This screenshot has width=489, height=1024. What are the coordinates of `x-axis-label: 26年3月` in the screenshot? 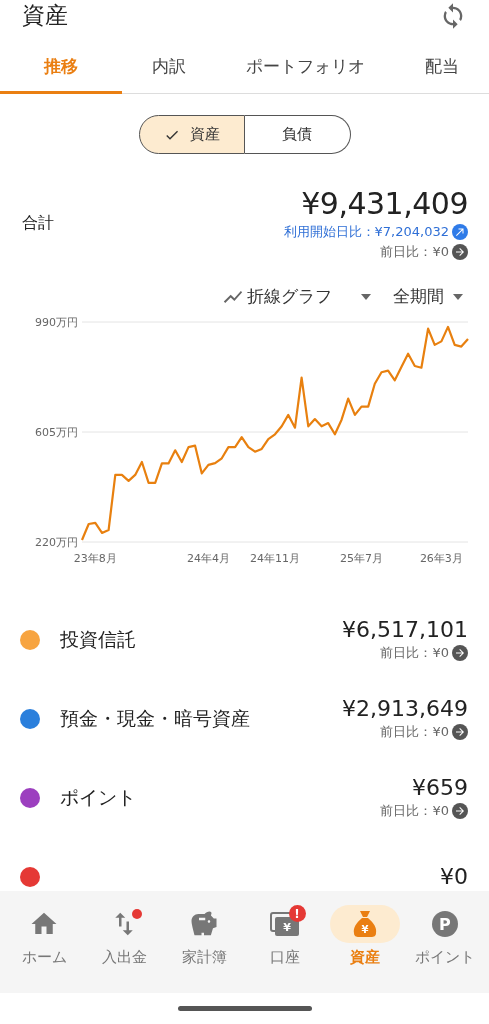 It's located at (441, 558).